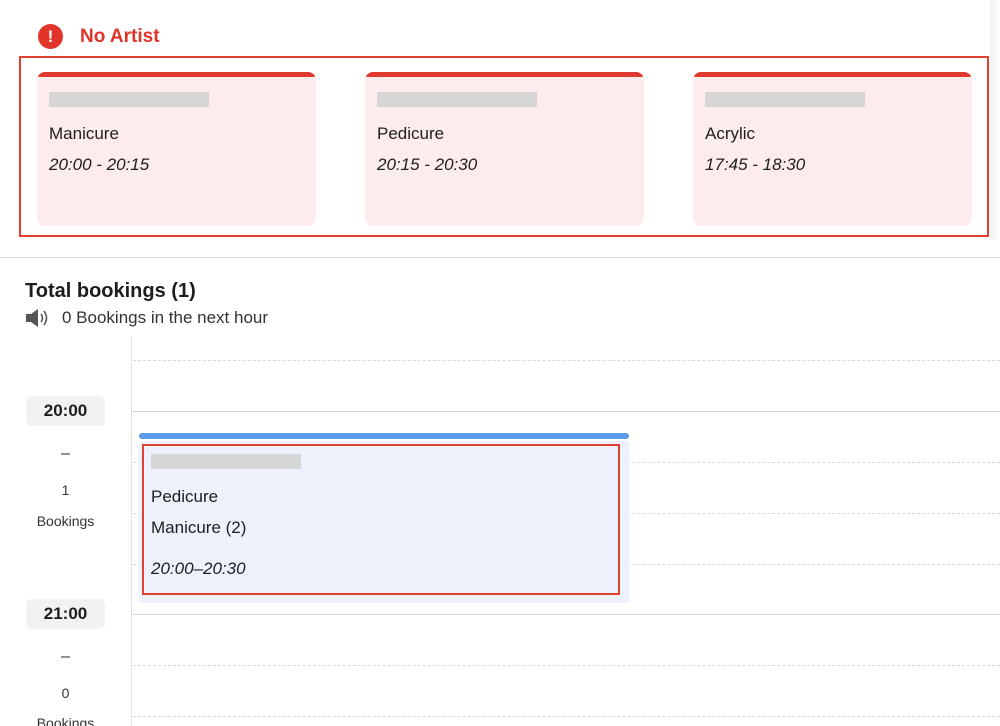 The height and width of the screenshot is (726, 1000). Describe the element at coordinates (65, 614) in the screenshot. I see `time-slot-label: 21:00` at that location.